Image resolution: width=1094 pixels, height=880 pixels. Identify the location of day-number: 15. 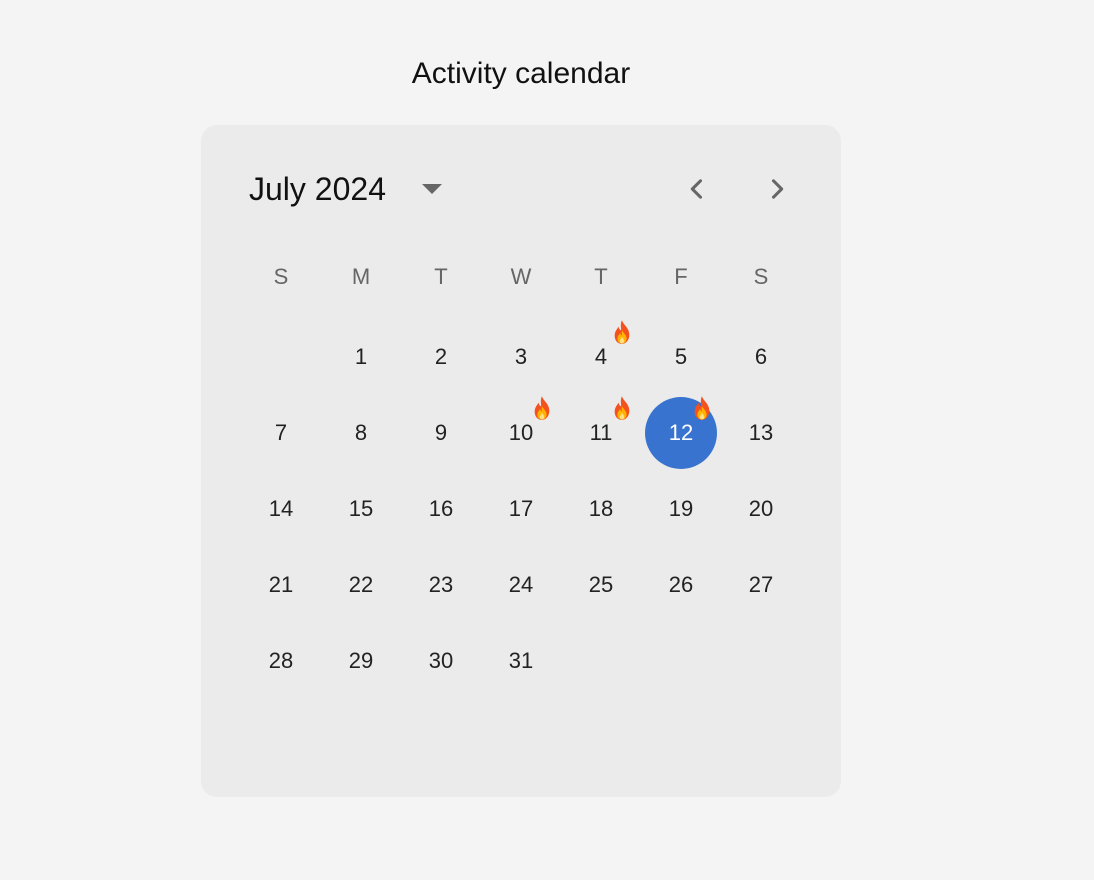
(361, 508).